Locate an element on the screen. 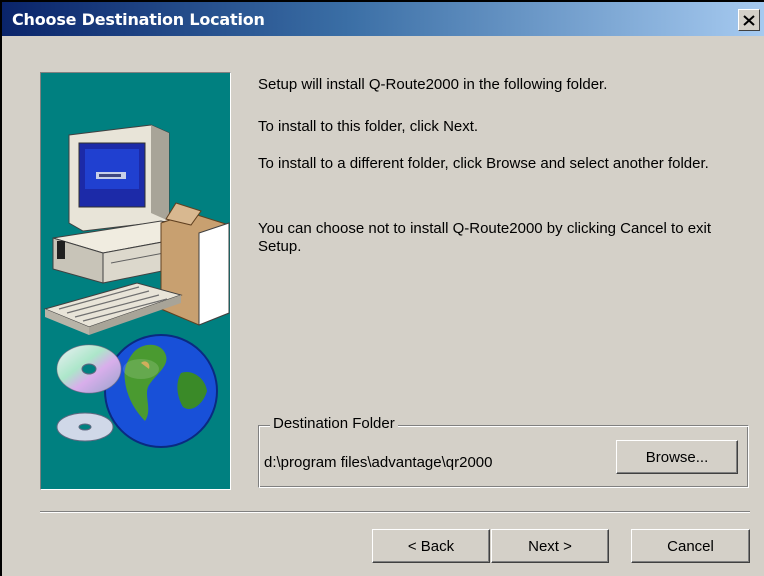 Image resolution: width=764 pixels, height=576 pixels. next-button: Next > is located at coordinates (550, 546).